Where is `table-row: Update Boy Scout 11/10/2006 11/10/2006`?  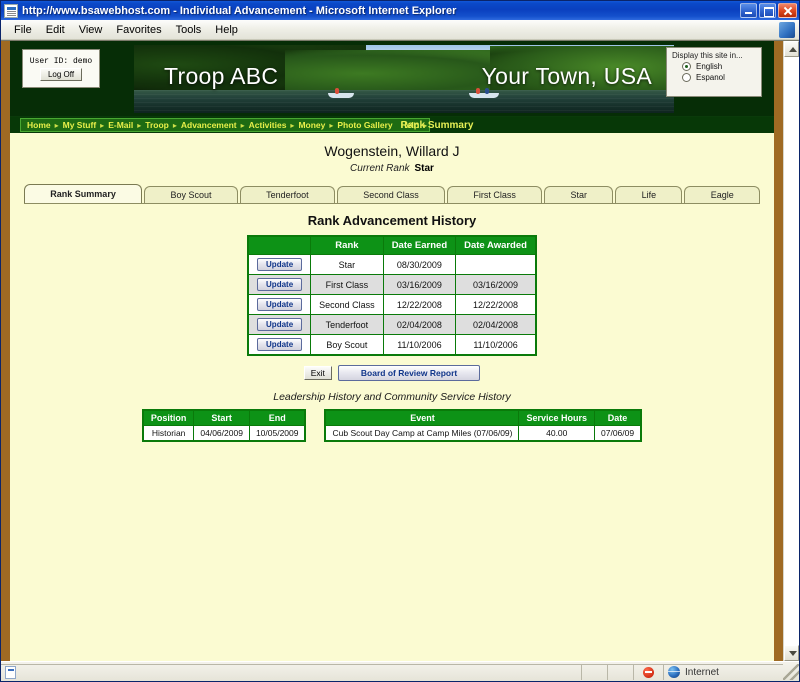
table-row: Update Boy Scout 11/10/2006 11/10/2006 is located at coordinates (392, 345).